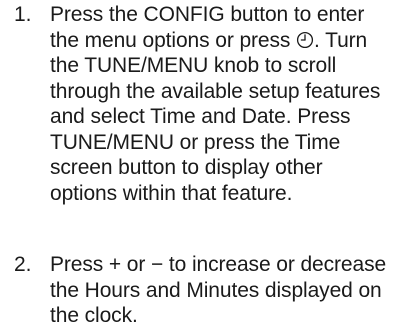 The height and width of the screenshot is (330, 404). I want to click on step-number: 2., so click(23, 264).